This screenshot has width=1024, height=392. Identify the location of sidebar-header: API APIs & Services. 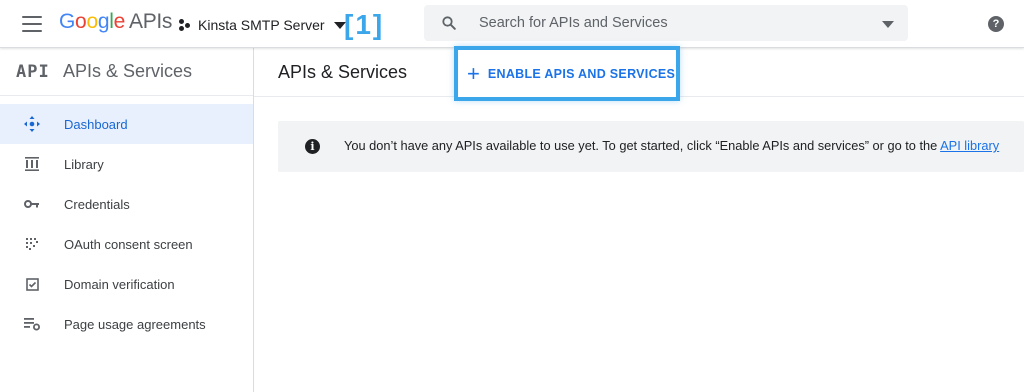
(126, 72).